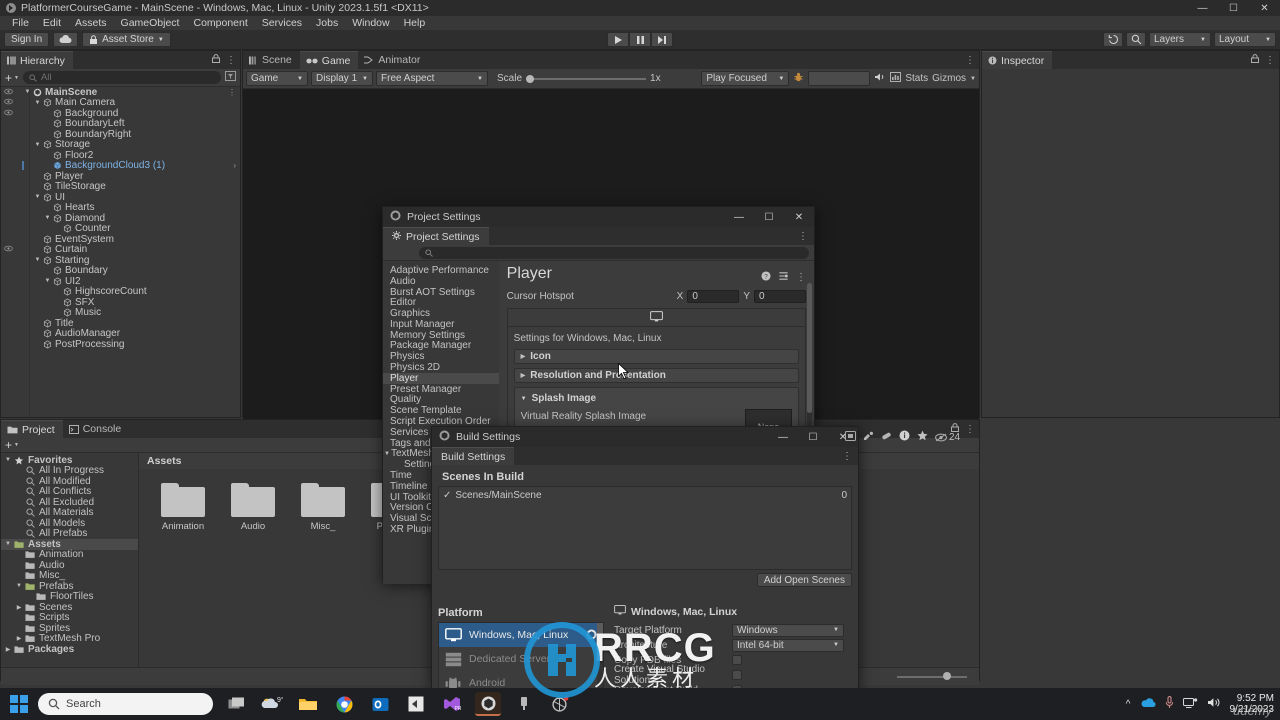 The width and height of the screenshot is (1280, 720). What do you see at coordinates (922, 437) in the screenshot?
I see `star-icon` at bounding box center [922, 437].